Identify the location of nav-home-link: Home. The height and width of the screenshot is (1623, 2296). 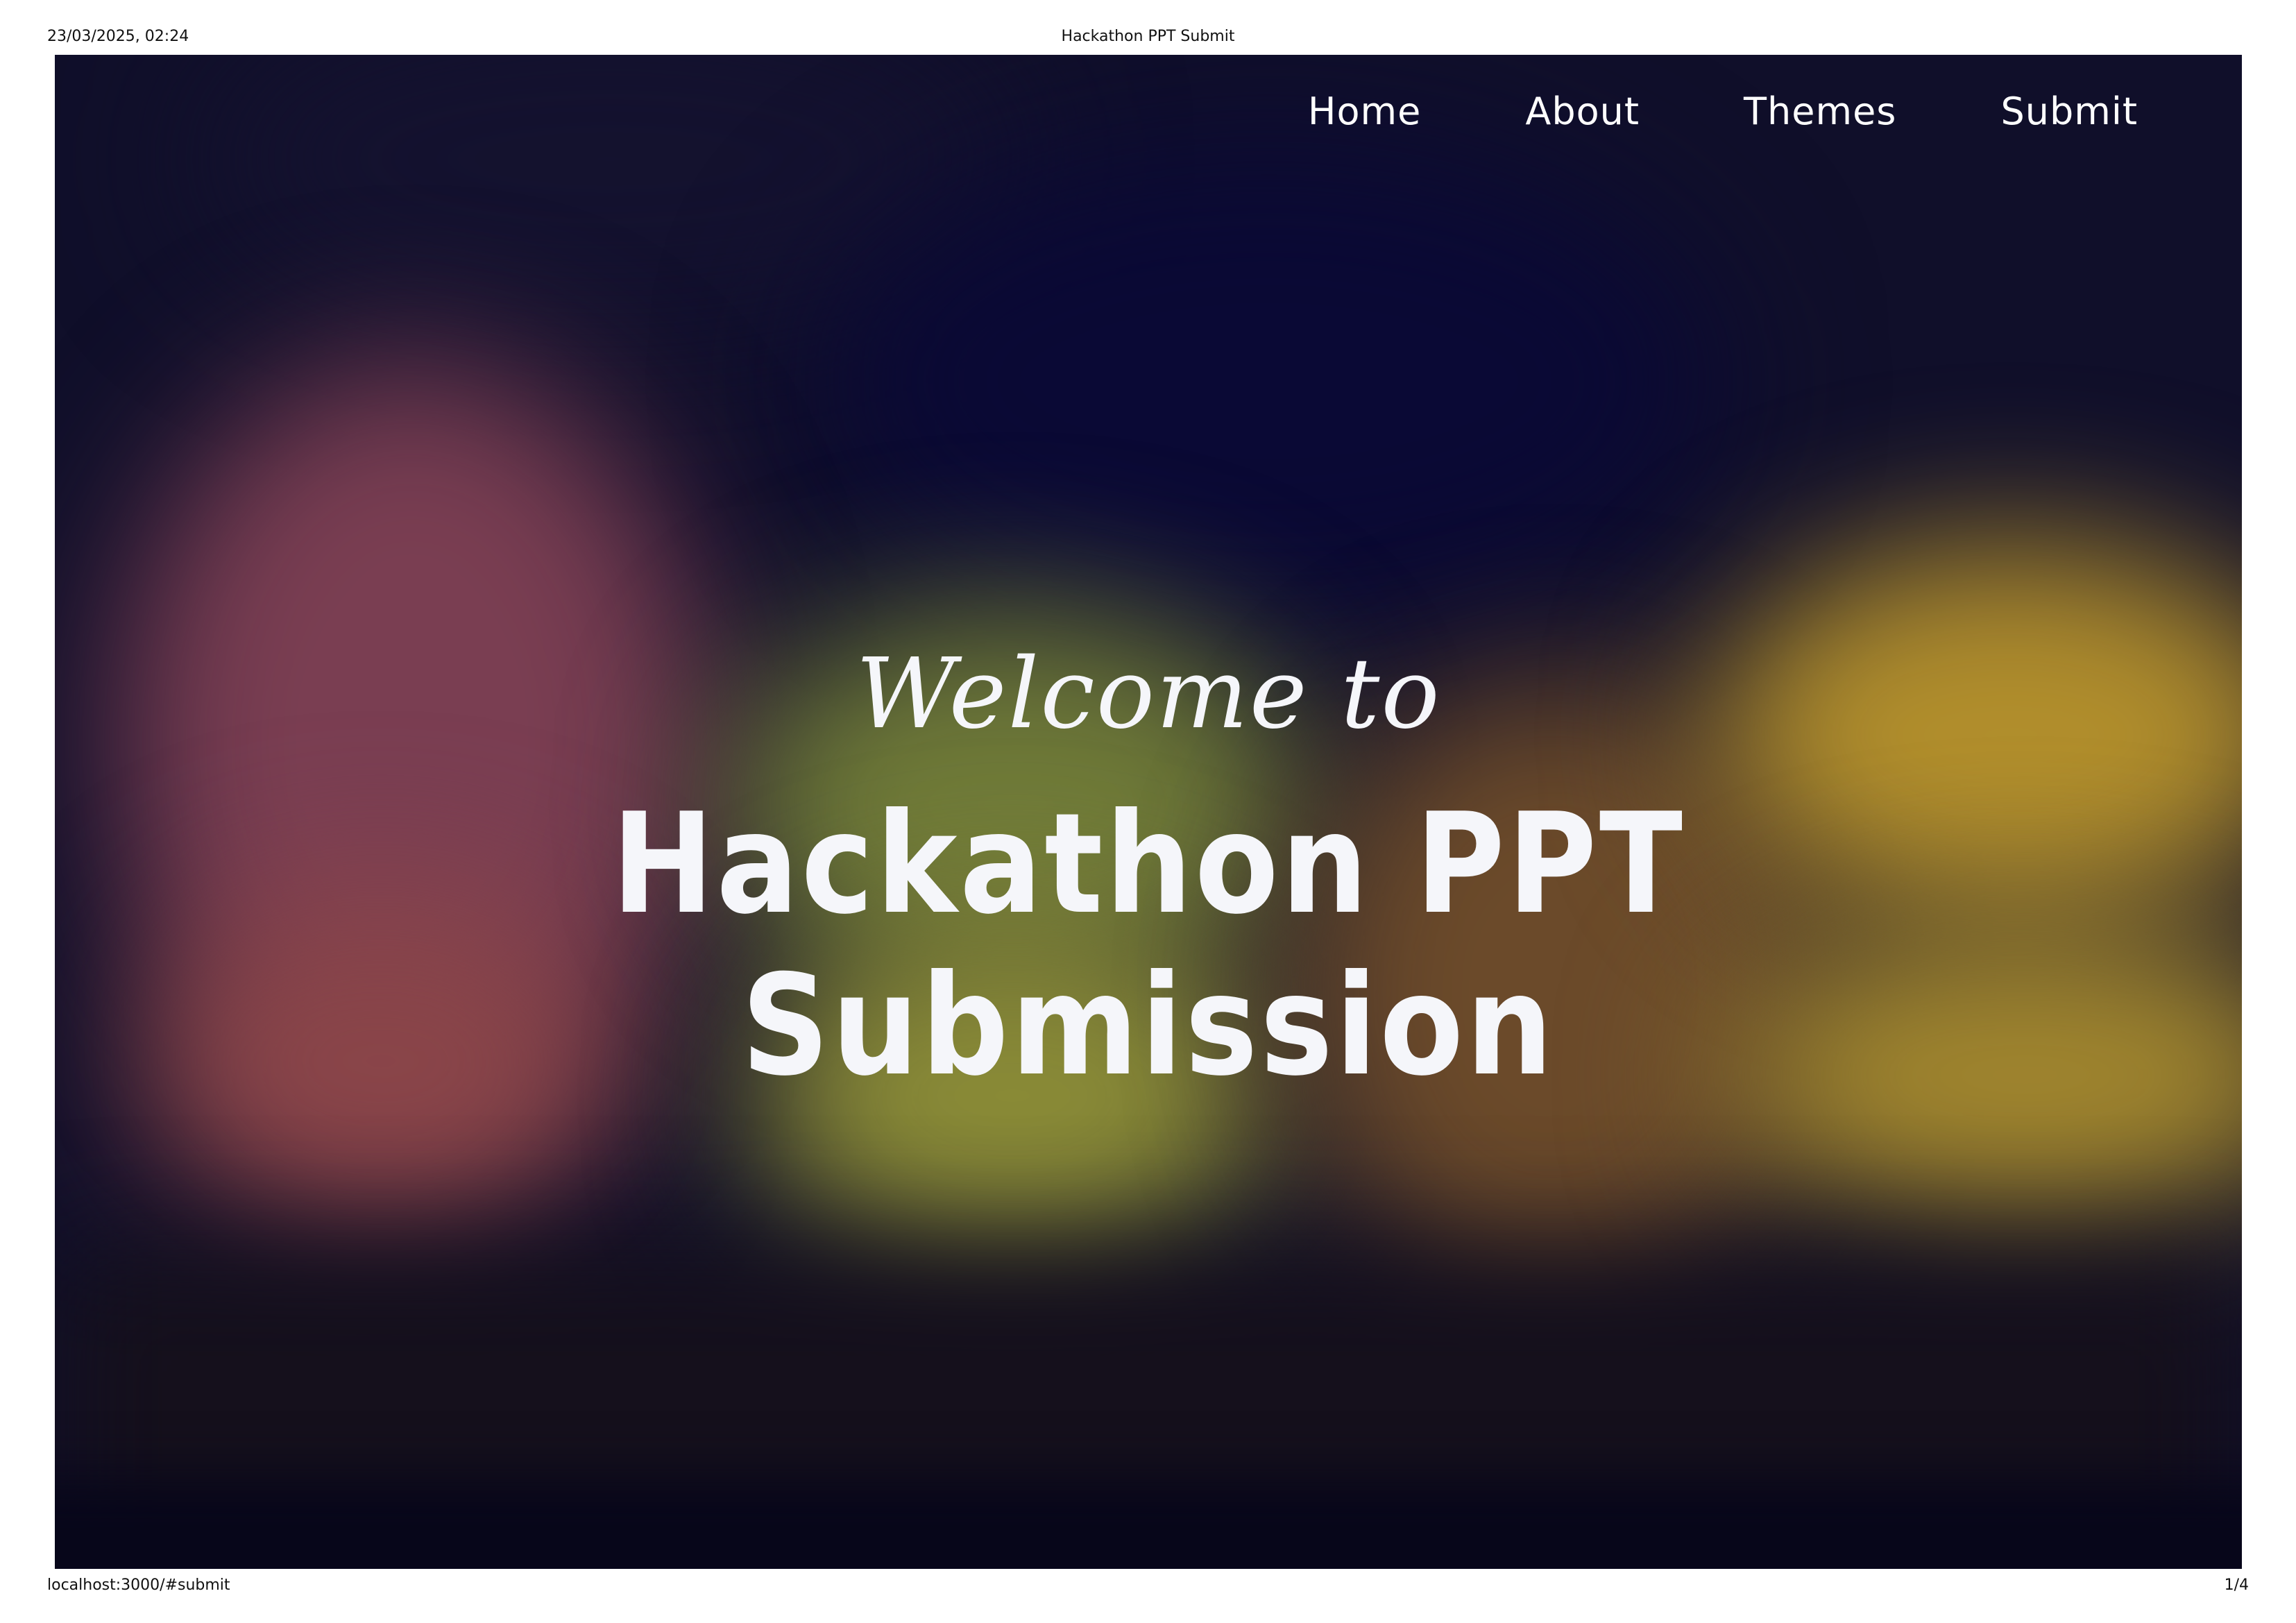
(1364, 111).